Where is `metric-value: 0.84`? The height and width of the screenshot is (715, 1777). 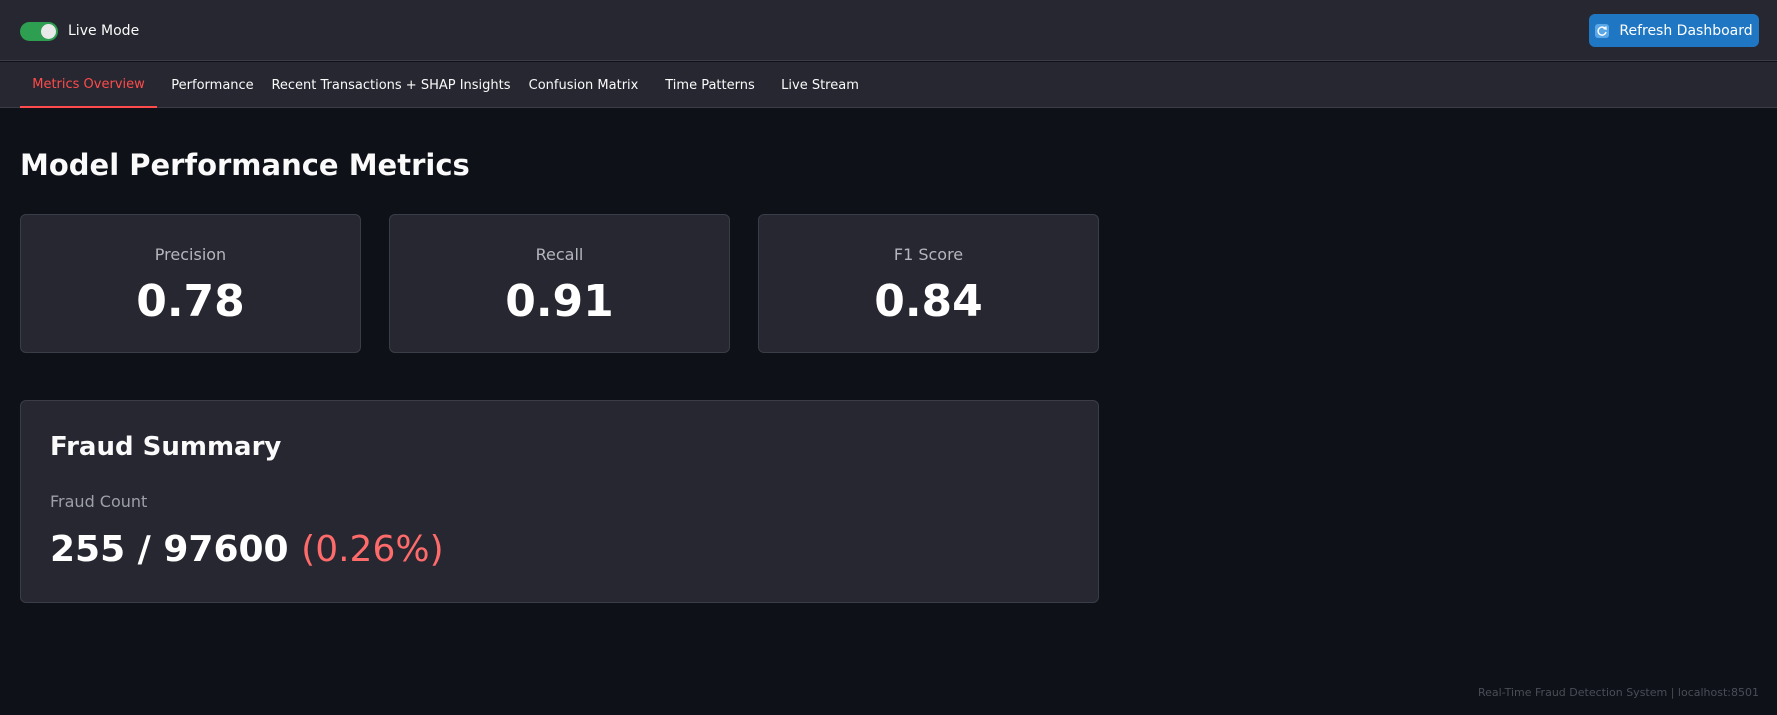
metric-value: 0.84 is located at coordinates (928, 301).